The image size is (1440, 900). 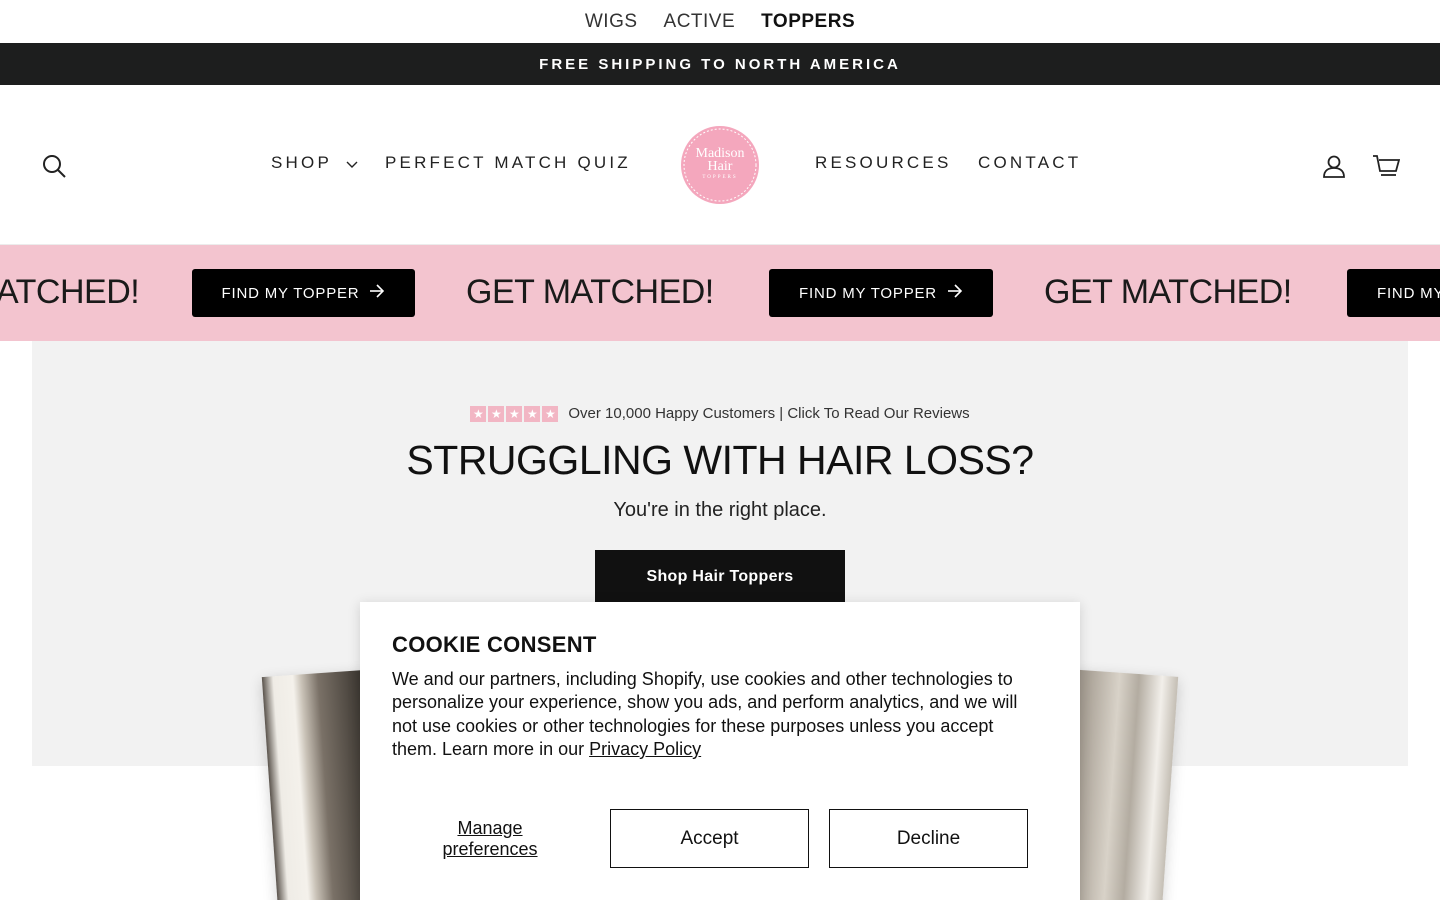 What do you see at coordinates (720, 510) in the screenshot?
I see `hero-subtitle: You're in the right place.` at bounding box center [720, 510].